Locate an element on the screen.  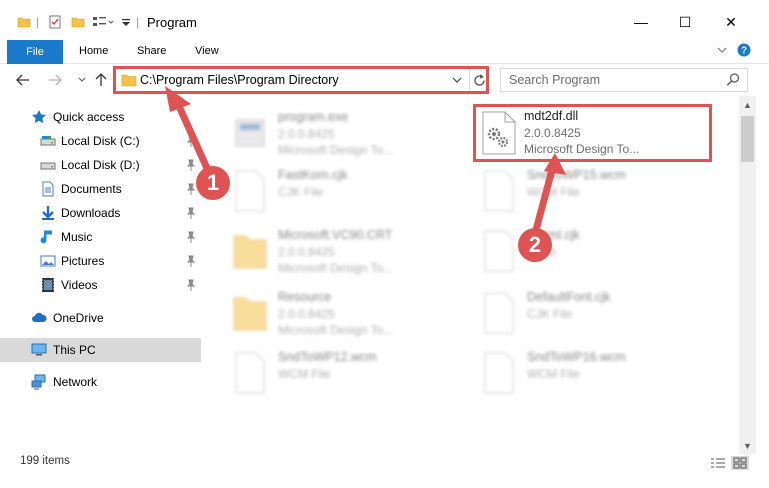
details-view-icon is located at coordinates (718, 463).